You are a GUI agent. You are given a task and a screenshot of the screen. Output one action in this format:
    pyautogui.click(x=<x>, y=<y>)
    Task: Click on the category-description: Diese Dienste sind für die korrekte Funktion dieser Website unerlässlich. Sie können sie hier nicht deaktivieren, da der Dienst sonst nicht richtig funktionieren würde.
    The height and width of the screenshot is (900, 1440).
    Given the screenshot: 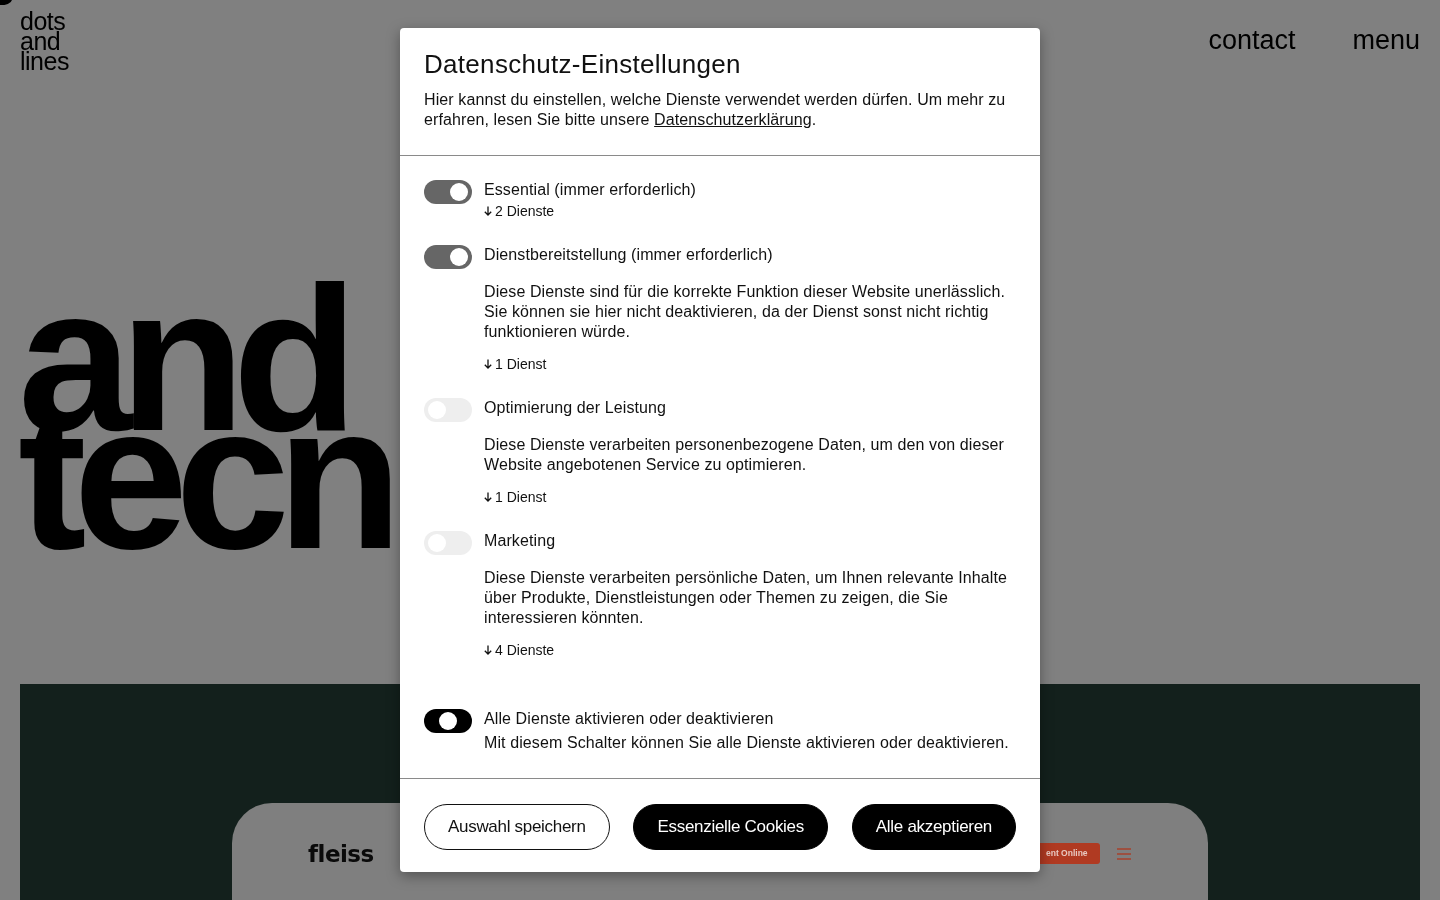 What is the action you would take?
    pyautogui.click(x=745, y=312)
    